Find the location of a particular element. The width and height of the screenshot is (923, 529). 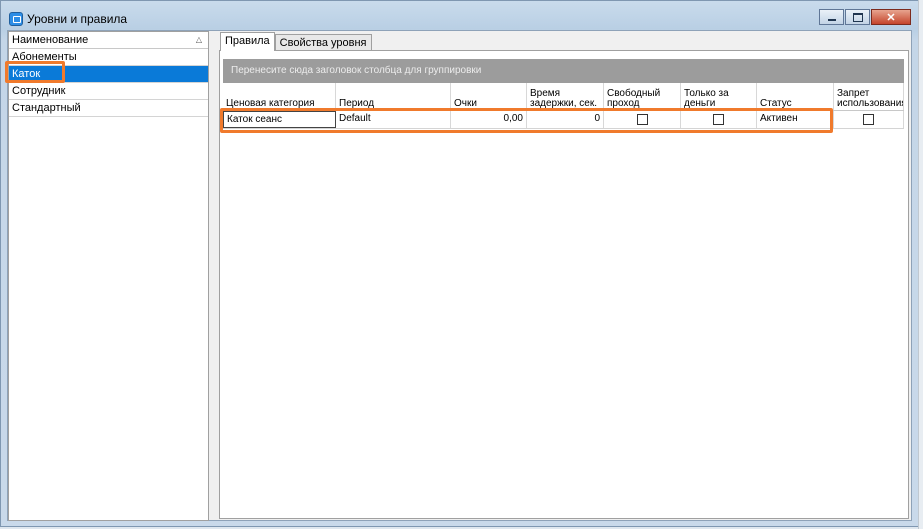

tab-rules: Правила is located at coordinates (247, 41).